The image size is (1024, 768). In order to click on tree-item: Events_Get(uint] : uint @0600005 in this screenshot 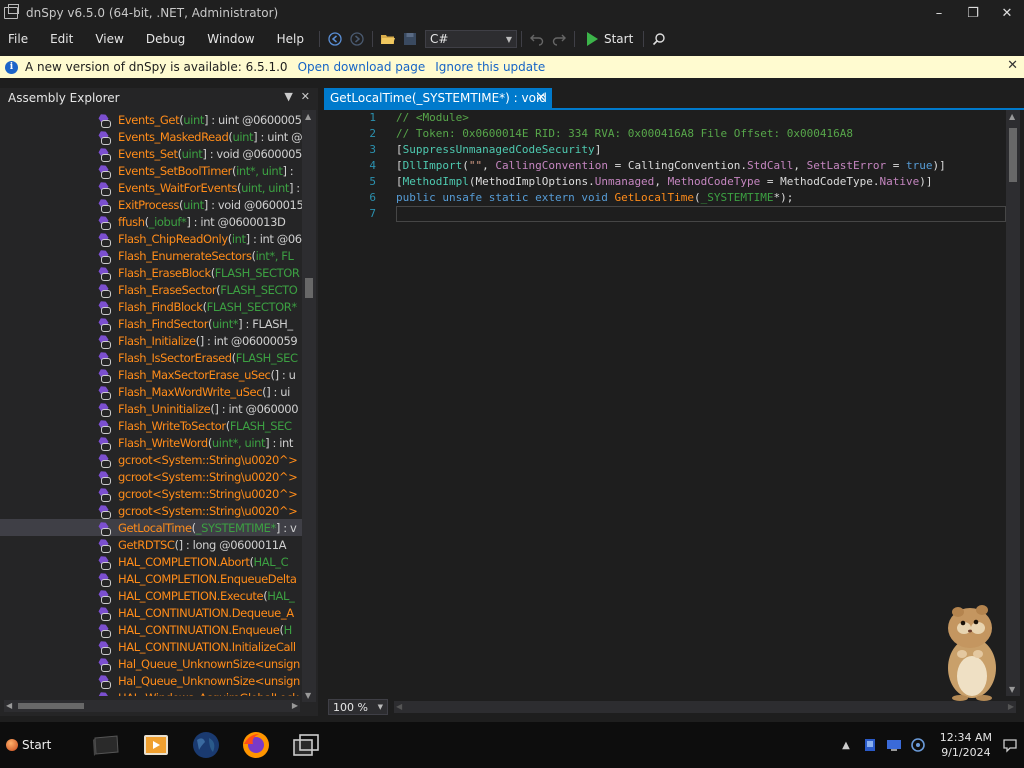, I will do `click(151, 119)`.